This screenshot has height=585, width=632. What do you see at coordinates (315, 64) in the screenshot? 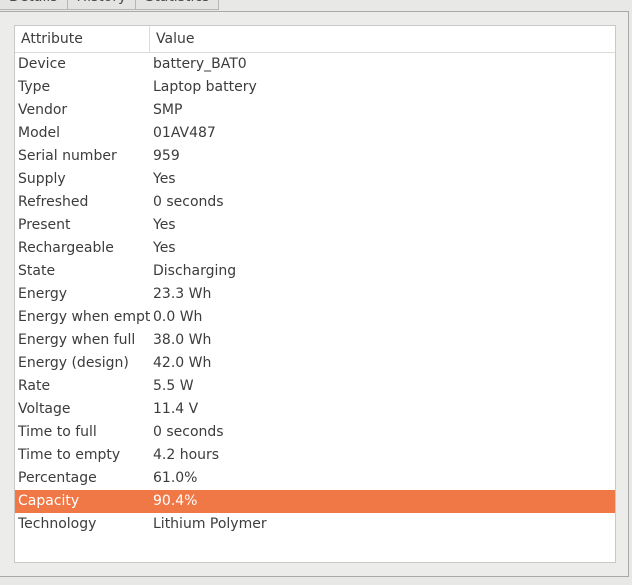
I see `table-row: Device battery_BAT0` at bounding box center [315, 64].